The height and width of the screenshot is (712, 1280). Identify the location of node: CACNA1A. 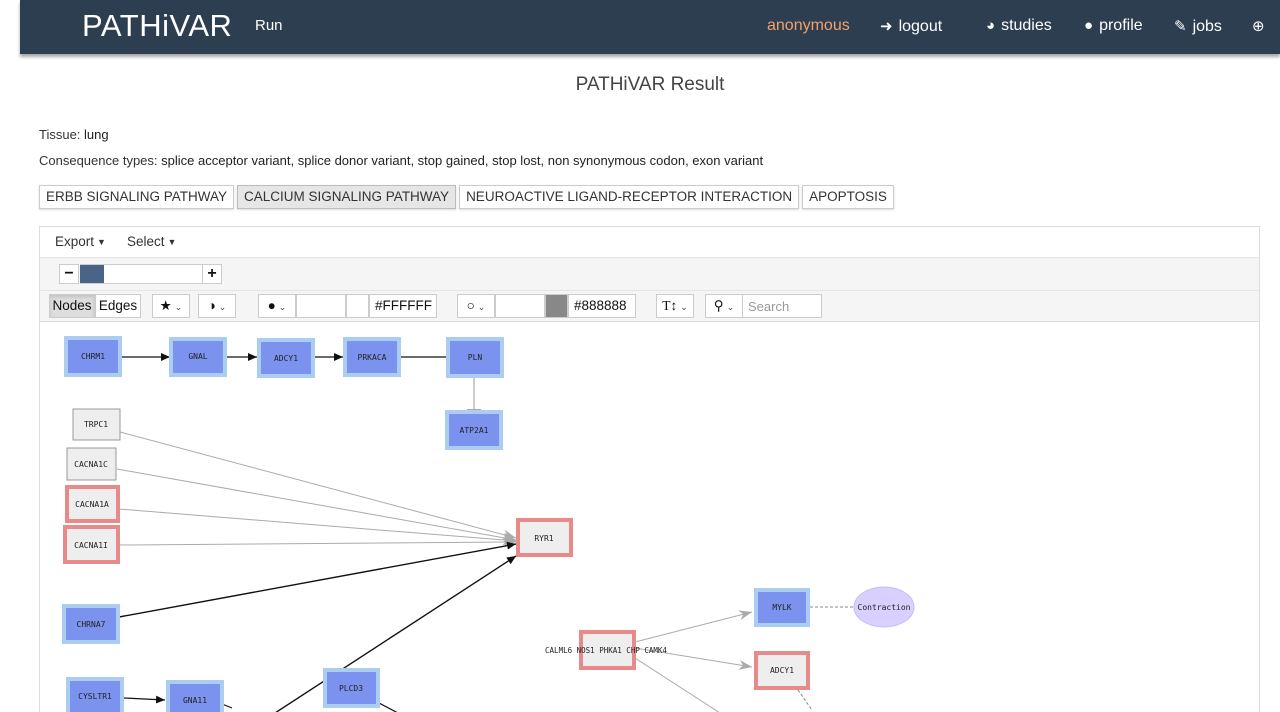
(92, 504).